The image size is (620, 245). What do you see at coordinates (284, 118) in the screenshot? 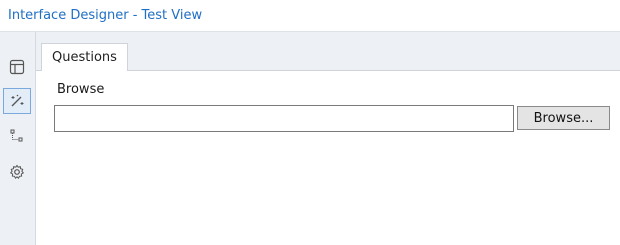
I see `file-path-input` at bounding box center [284, 118].